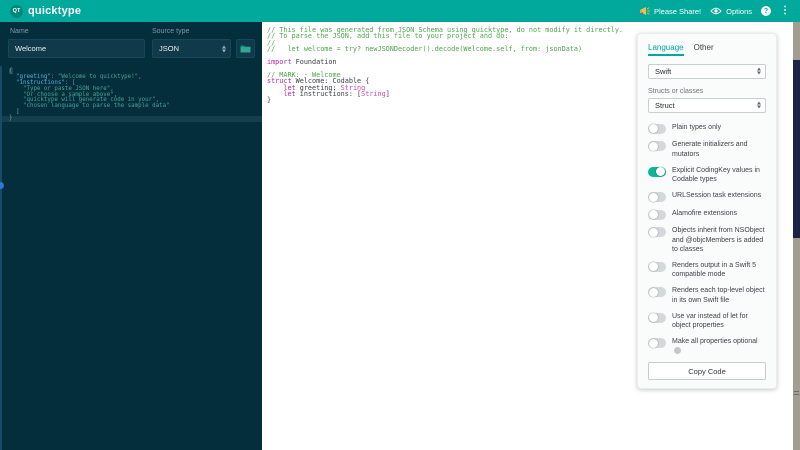 This screenshot has height=450, width=800. I want to click on folder-icon, so click(245, 49).